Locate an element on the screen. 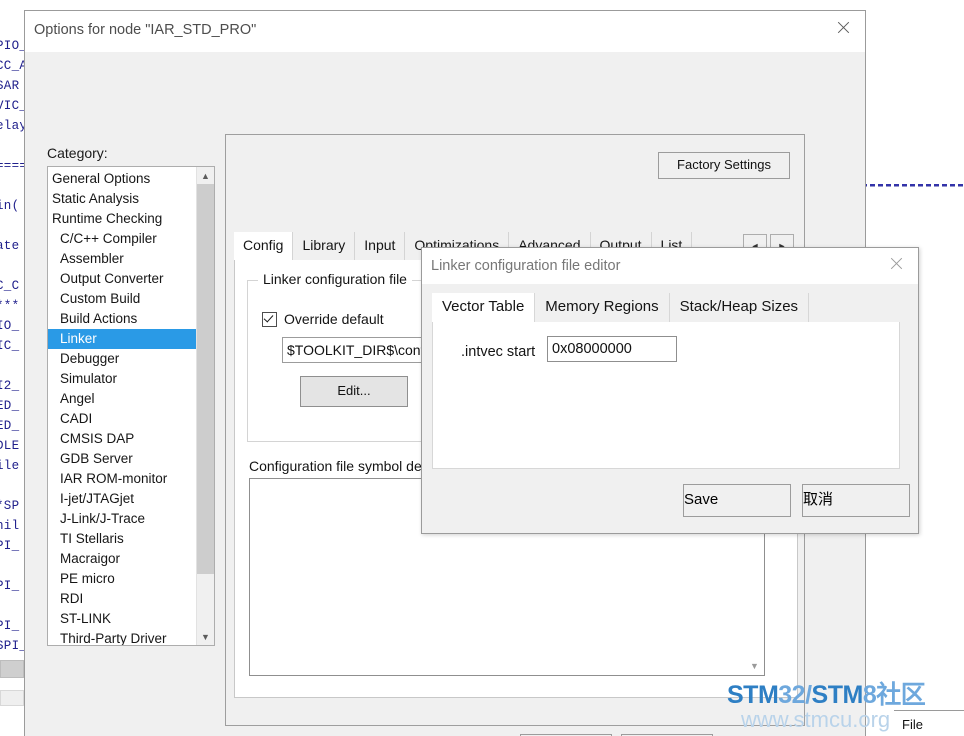 Image resolution: width=964 pixels, height=736 pixels. category-item-label: Assembler is located at coordinates (92, 258).